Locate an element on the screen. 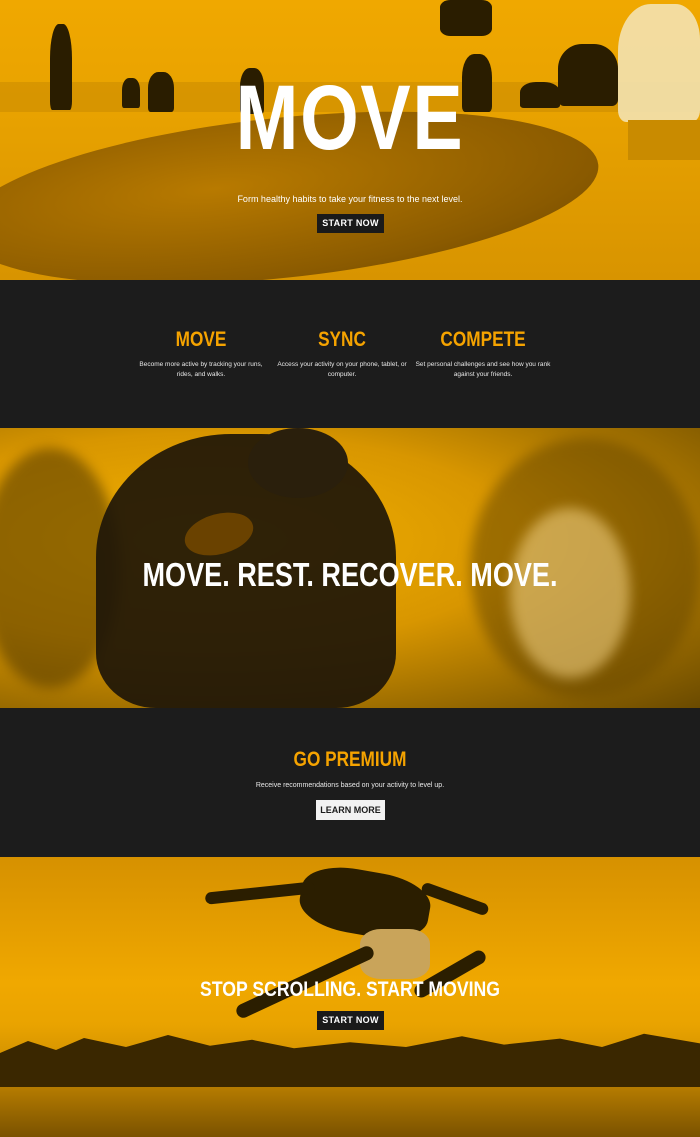 This screenshot has height=1137, width=700. premium-title: GO PREMIUM is located at coordinates (350, 759).